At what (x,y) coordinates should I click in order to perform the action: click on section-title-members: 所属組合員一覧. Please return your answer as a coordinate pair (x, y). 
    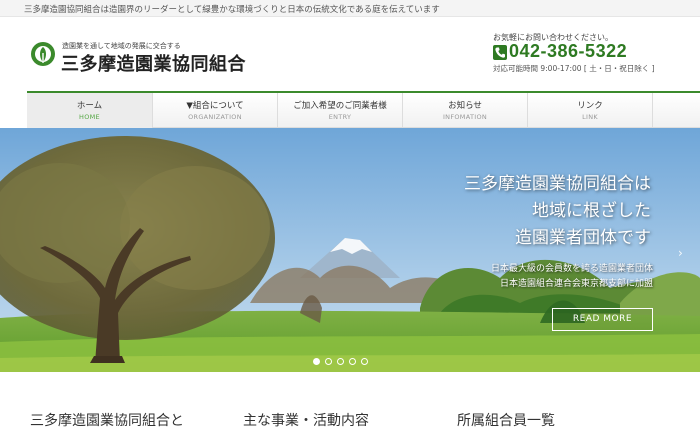
    Looking at the image, I should click on (506, 420).